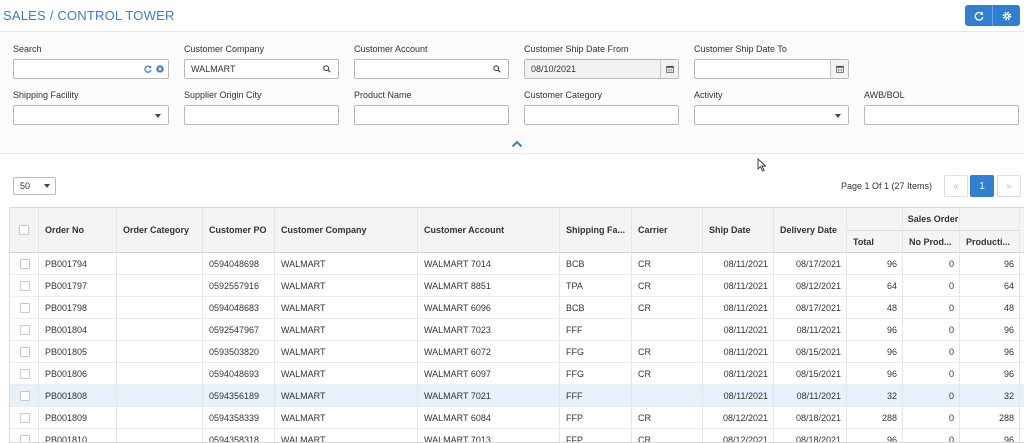 This screenshot has height=443, width=1024. What do you see at coordinates (457, 352) in the screenshot?
I see `cell-customer-account: WALMART 6072` at bounding box center [457, 352].